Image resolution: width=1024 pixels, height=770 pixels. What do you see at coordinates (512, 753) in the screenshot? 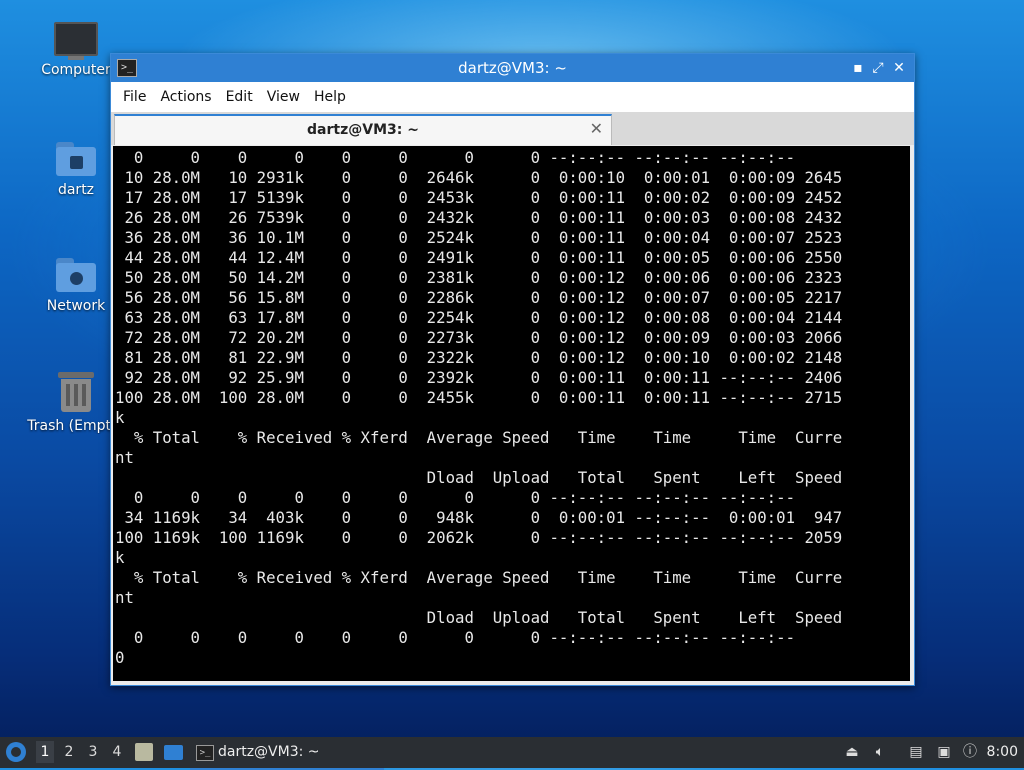
I see `taskbar: 1 2 3 4 >_ dartz@VM3: ~ ⏏ 🔈︎ ▤ ▣ ⓘ 8:00` at bounding box center [512, 753].